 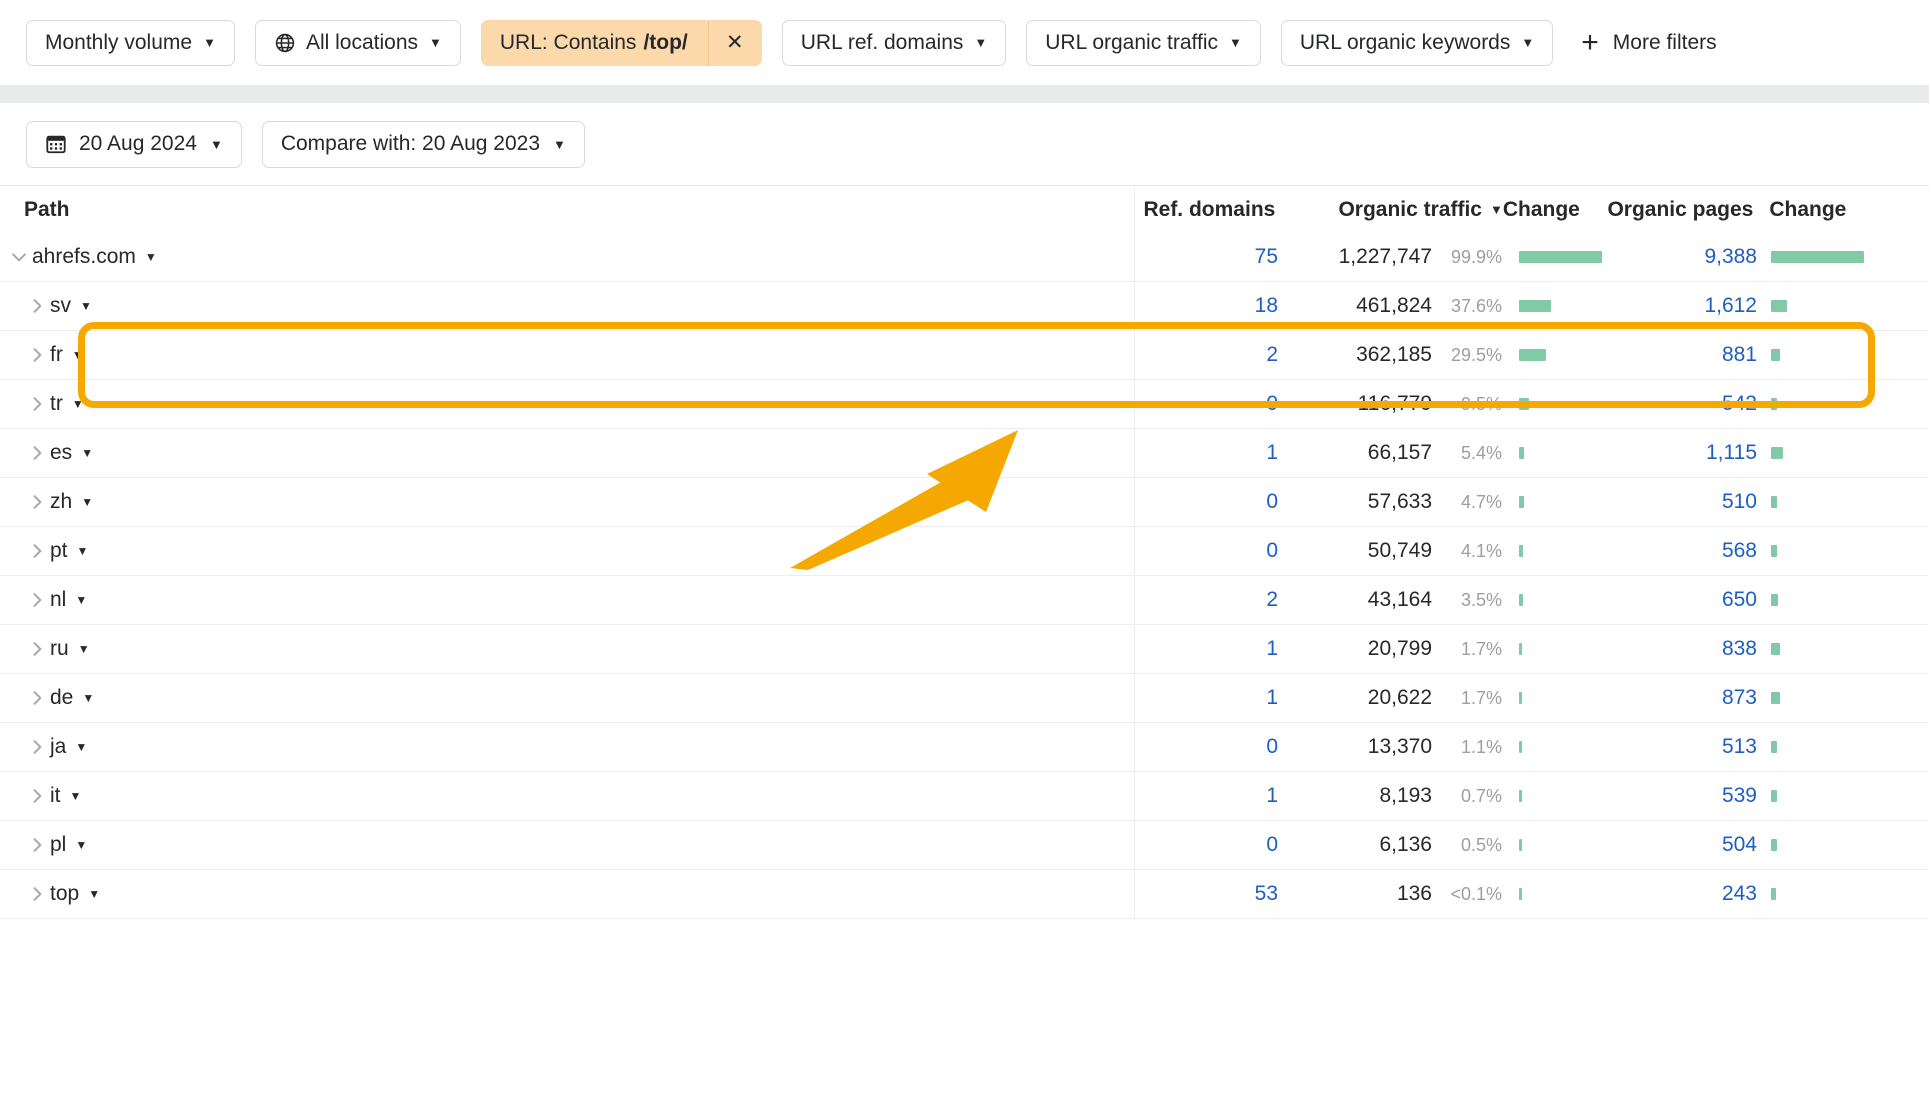 What do you see at coordinates (71, 453) in the screenshot?
I see `path-label: es ▼` at bounding box center [71, 453].